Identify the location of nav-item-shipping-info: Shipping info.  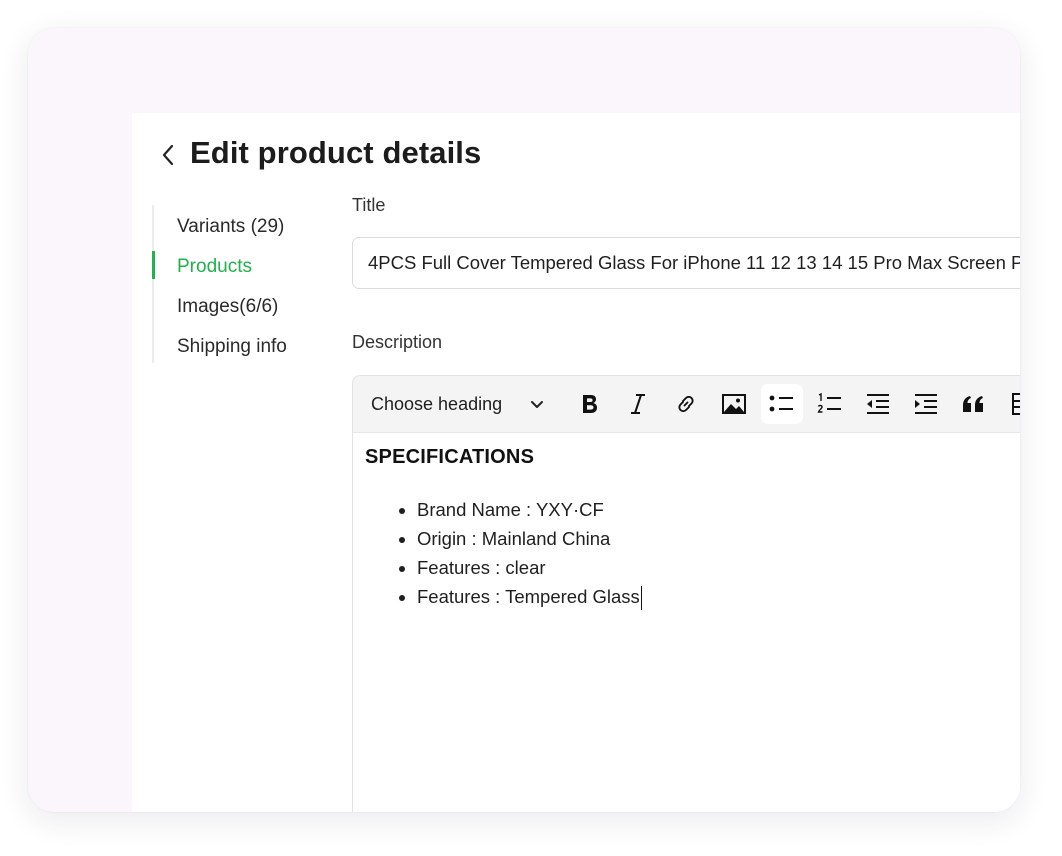
(232, 347).